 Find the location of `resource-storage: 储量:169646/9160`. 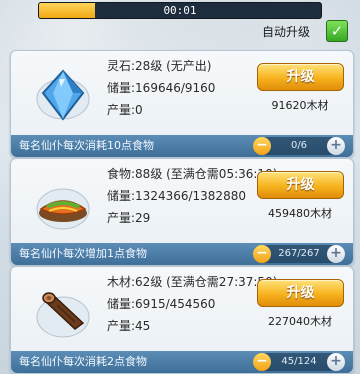

resource-storage: 储量:169646/9160 is located at coordinates (161, 88).